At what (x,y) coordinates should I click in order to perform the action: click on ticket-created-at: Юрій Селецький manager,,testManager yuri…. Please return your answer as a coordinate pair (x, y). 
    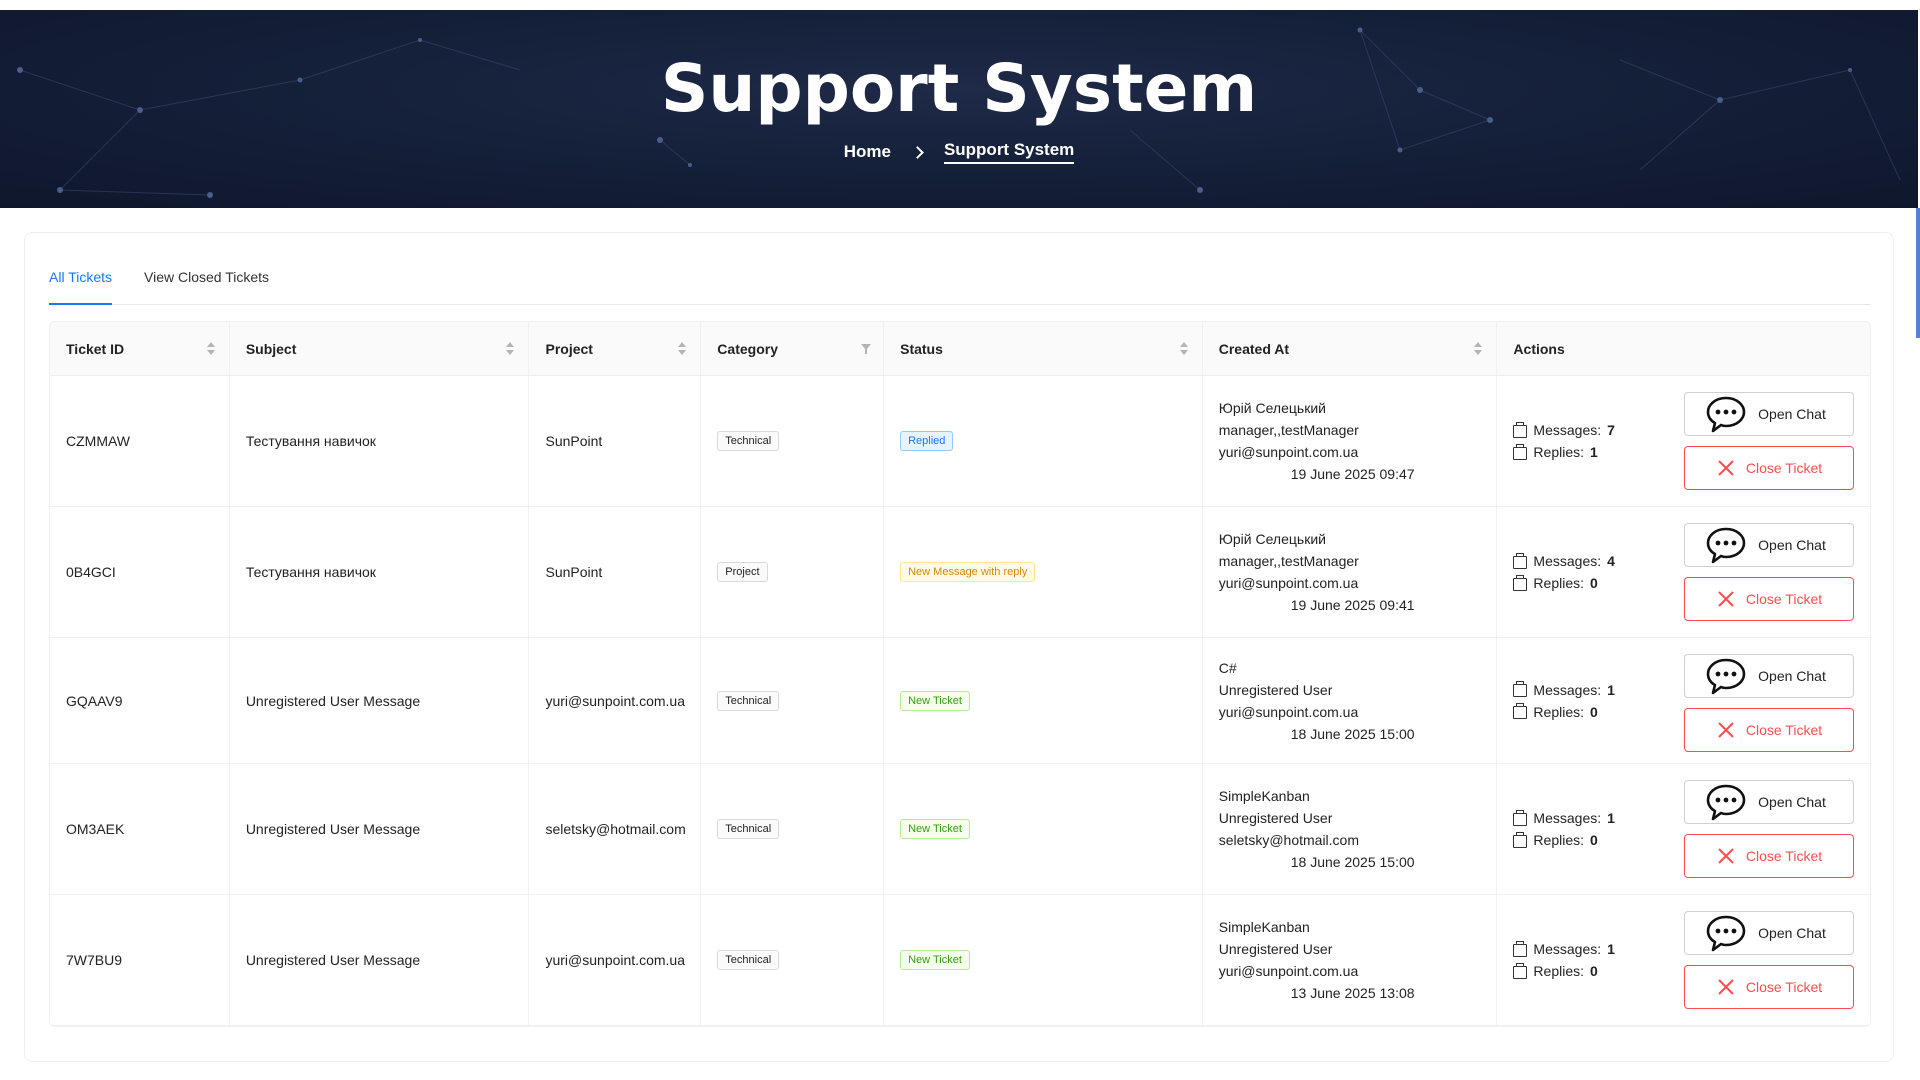
    Looking at the image, I should click on (1350, 441).